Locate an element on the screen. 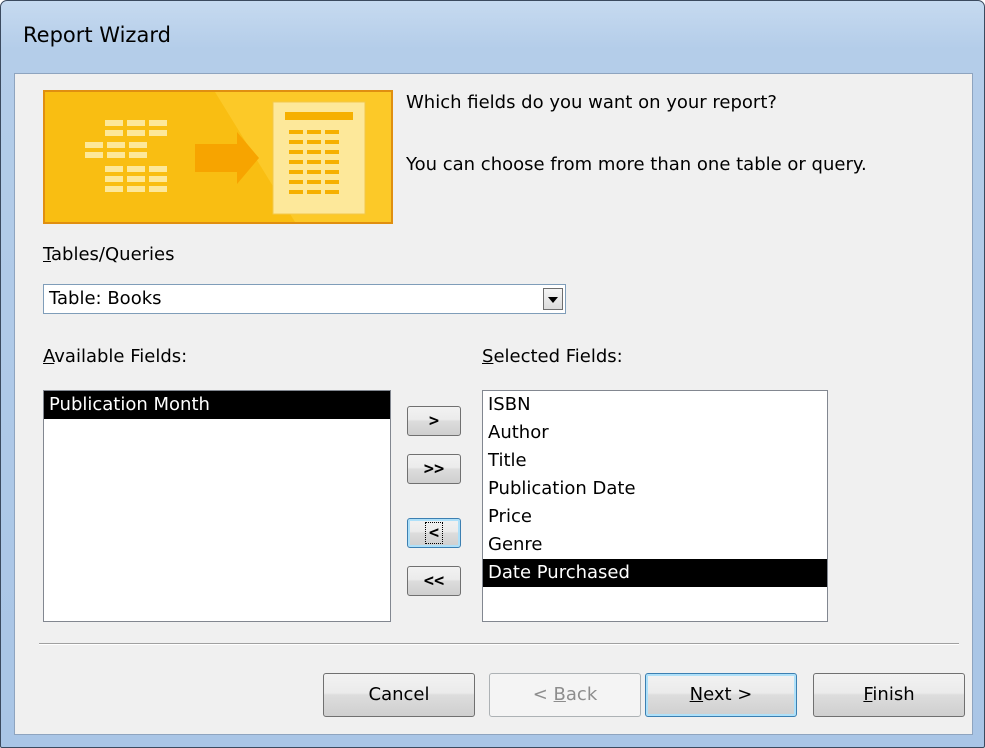  divider is located at coordinates (499, 644).